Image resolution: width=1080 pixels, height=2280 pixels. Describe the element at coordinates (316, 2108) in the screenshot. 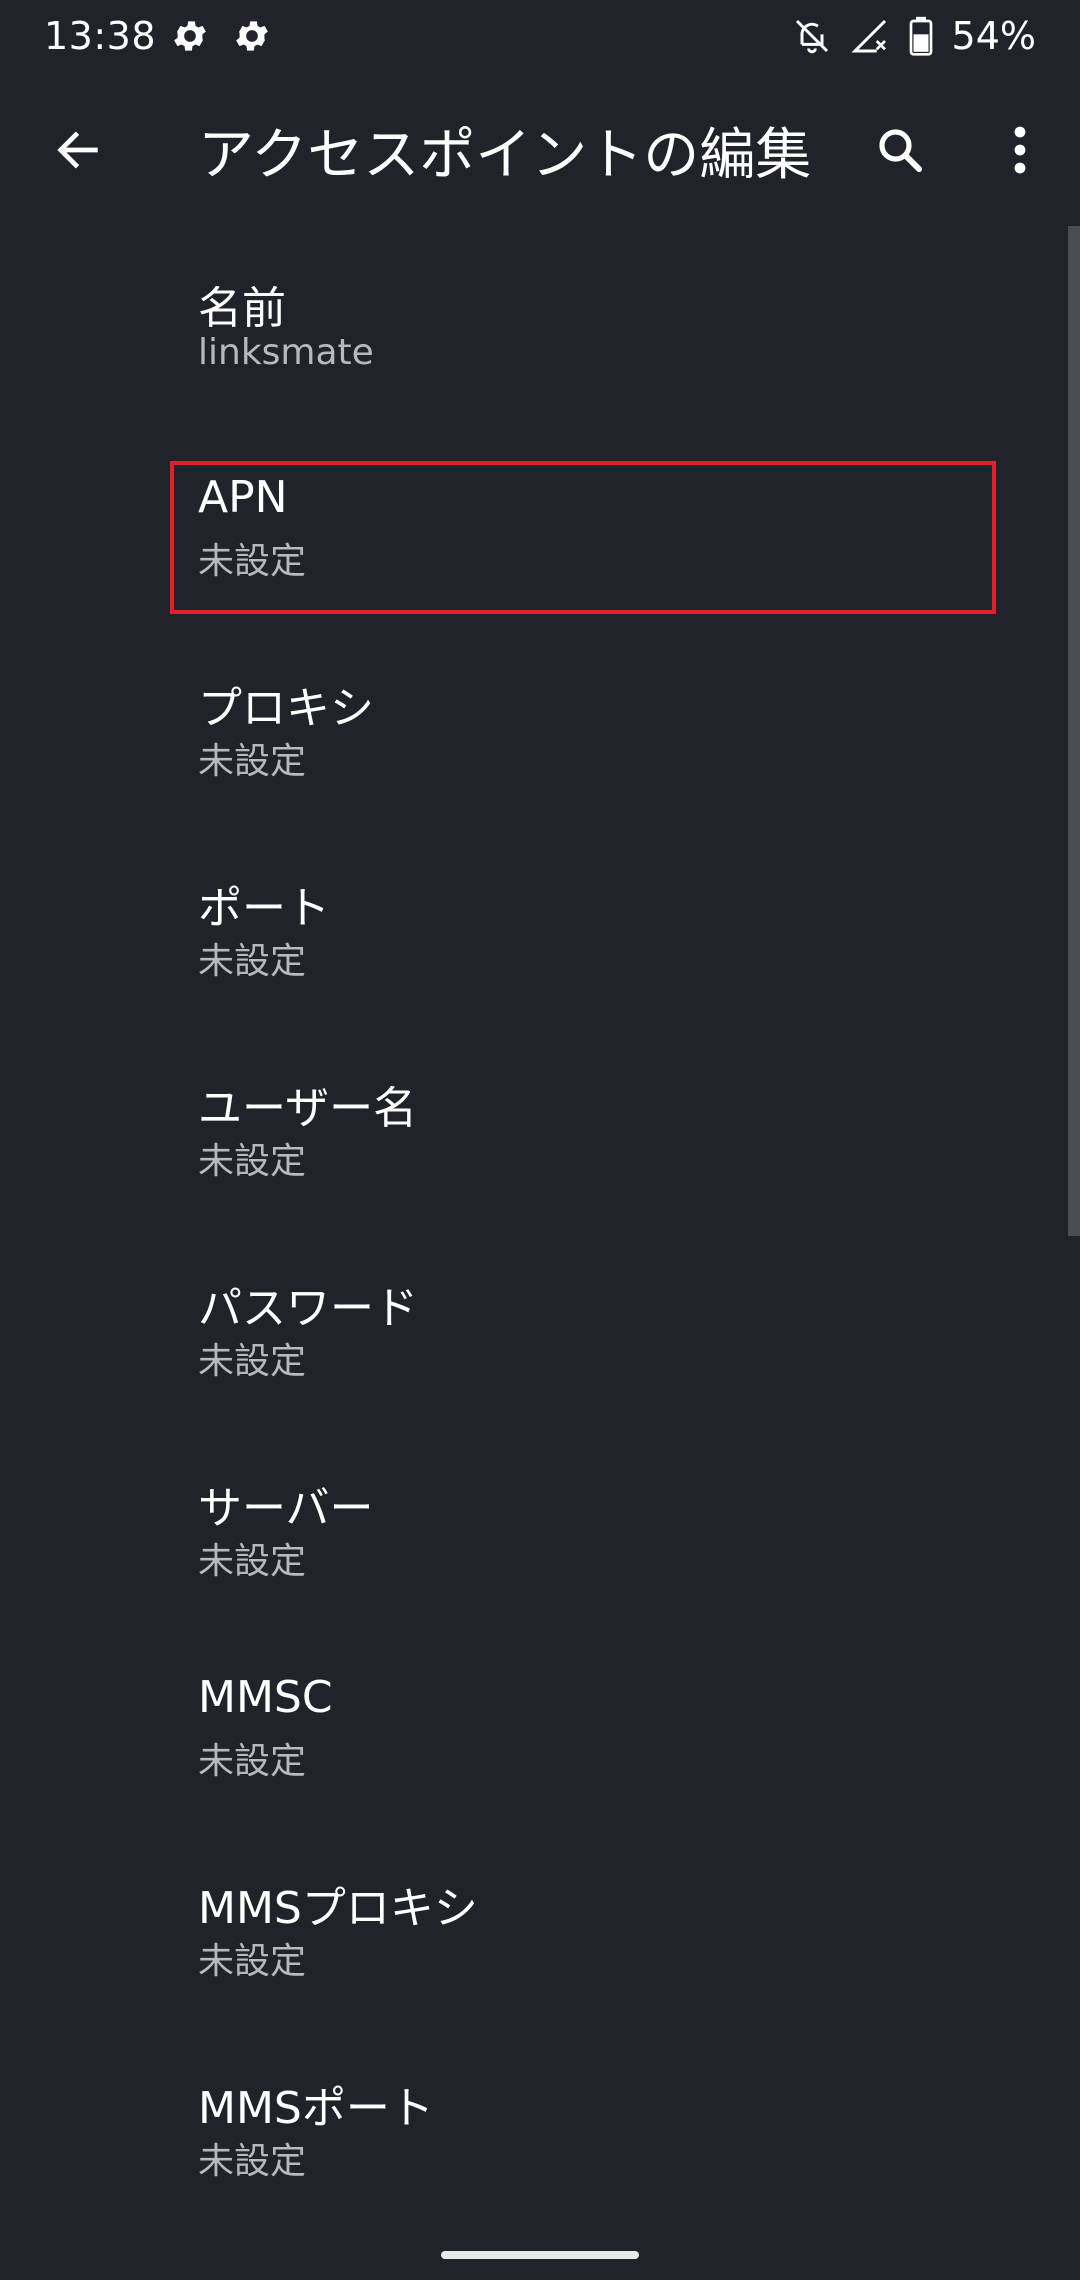

I see `pref-title: MMSポート` at that location.